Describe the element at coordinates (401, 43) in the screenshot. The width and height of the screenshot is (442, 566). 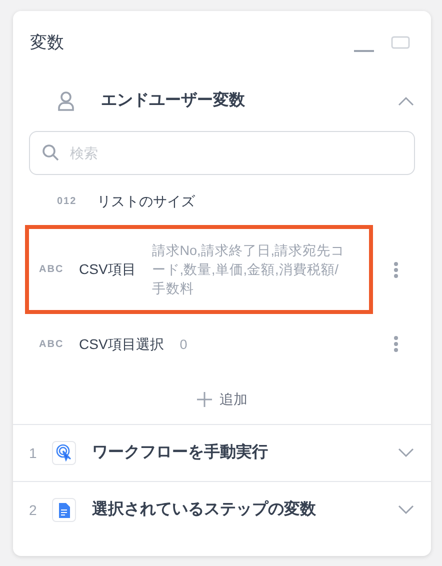
I see `maximize-button` at that location.